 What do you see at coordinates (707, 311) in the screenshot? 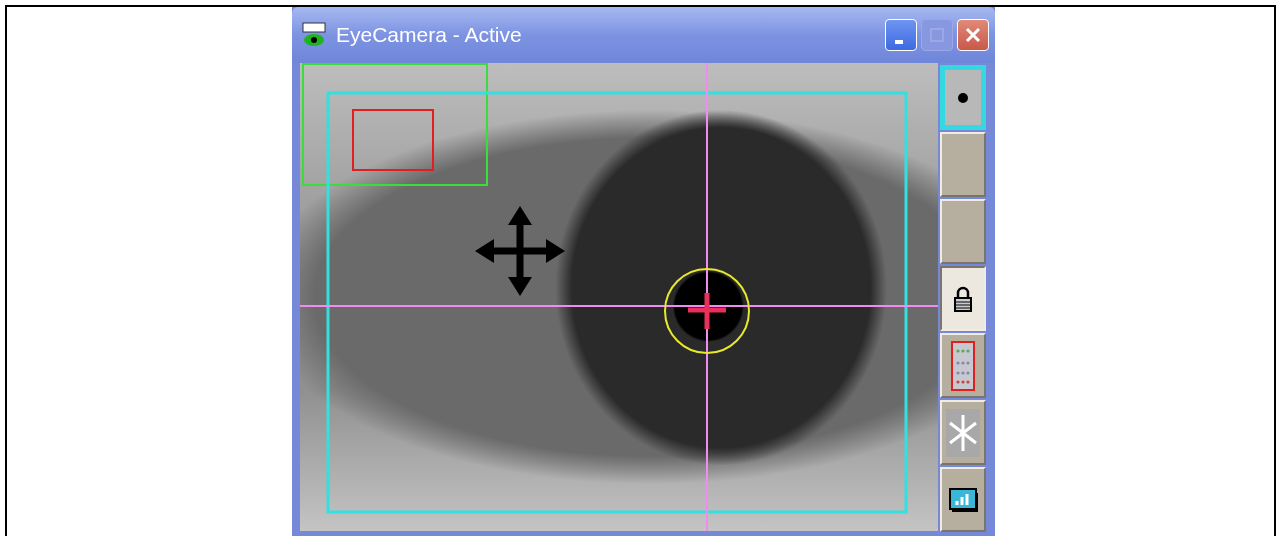
I see `pupil-center-marker` at bounding box center [707, 311].